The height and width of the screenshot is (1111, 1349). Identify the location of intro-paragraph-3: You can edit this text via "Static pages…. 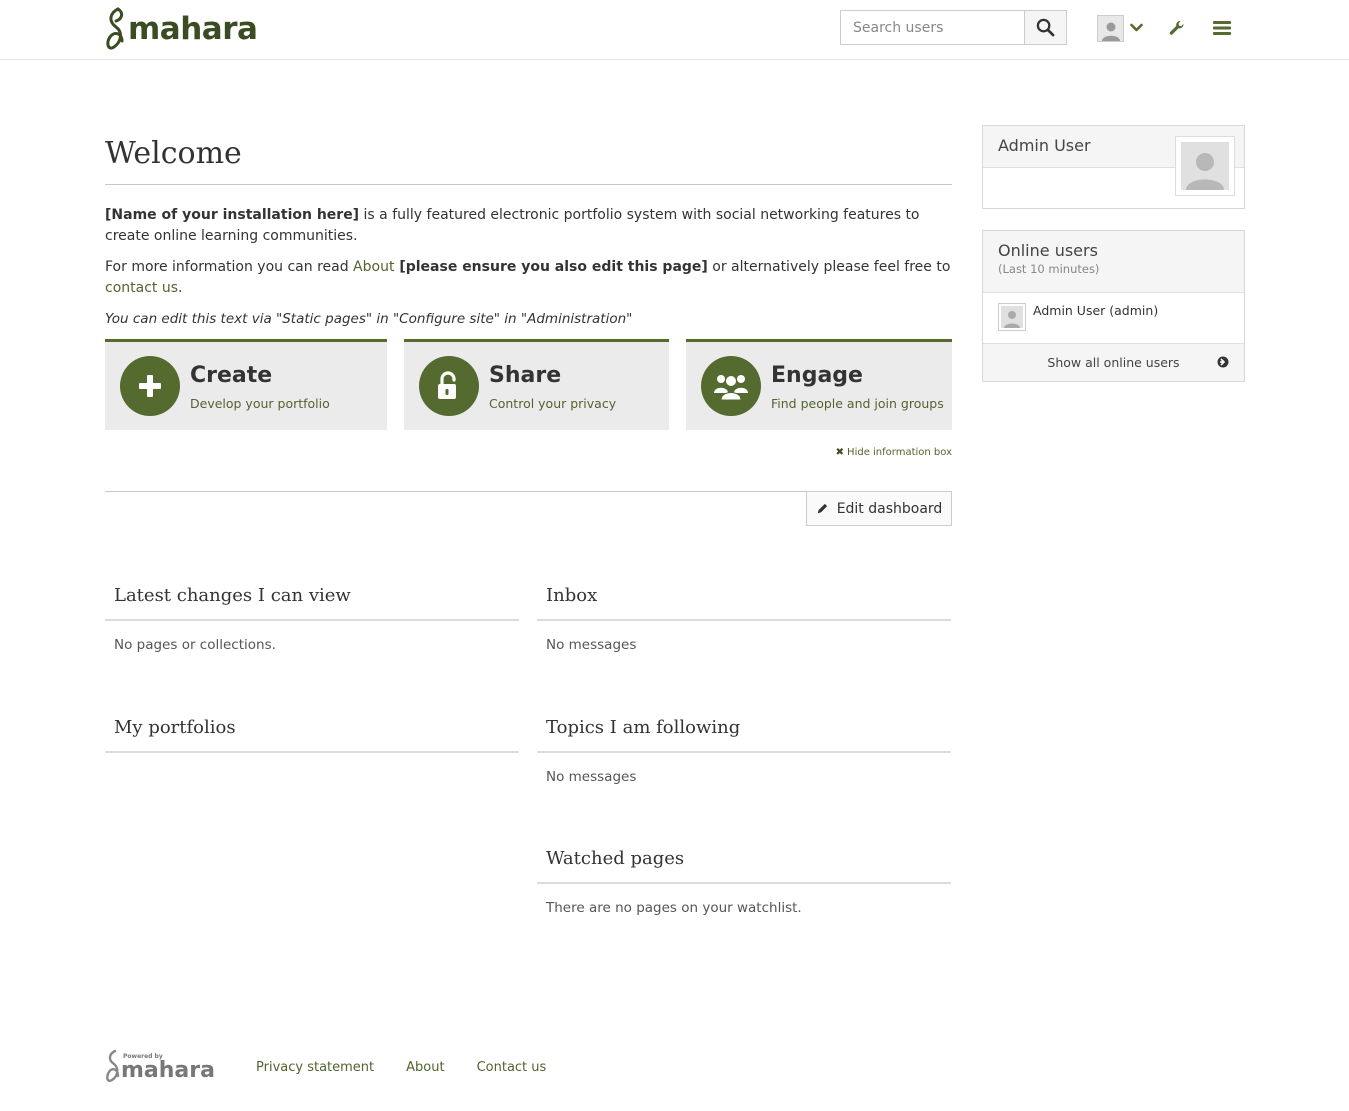
(369, 319).